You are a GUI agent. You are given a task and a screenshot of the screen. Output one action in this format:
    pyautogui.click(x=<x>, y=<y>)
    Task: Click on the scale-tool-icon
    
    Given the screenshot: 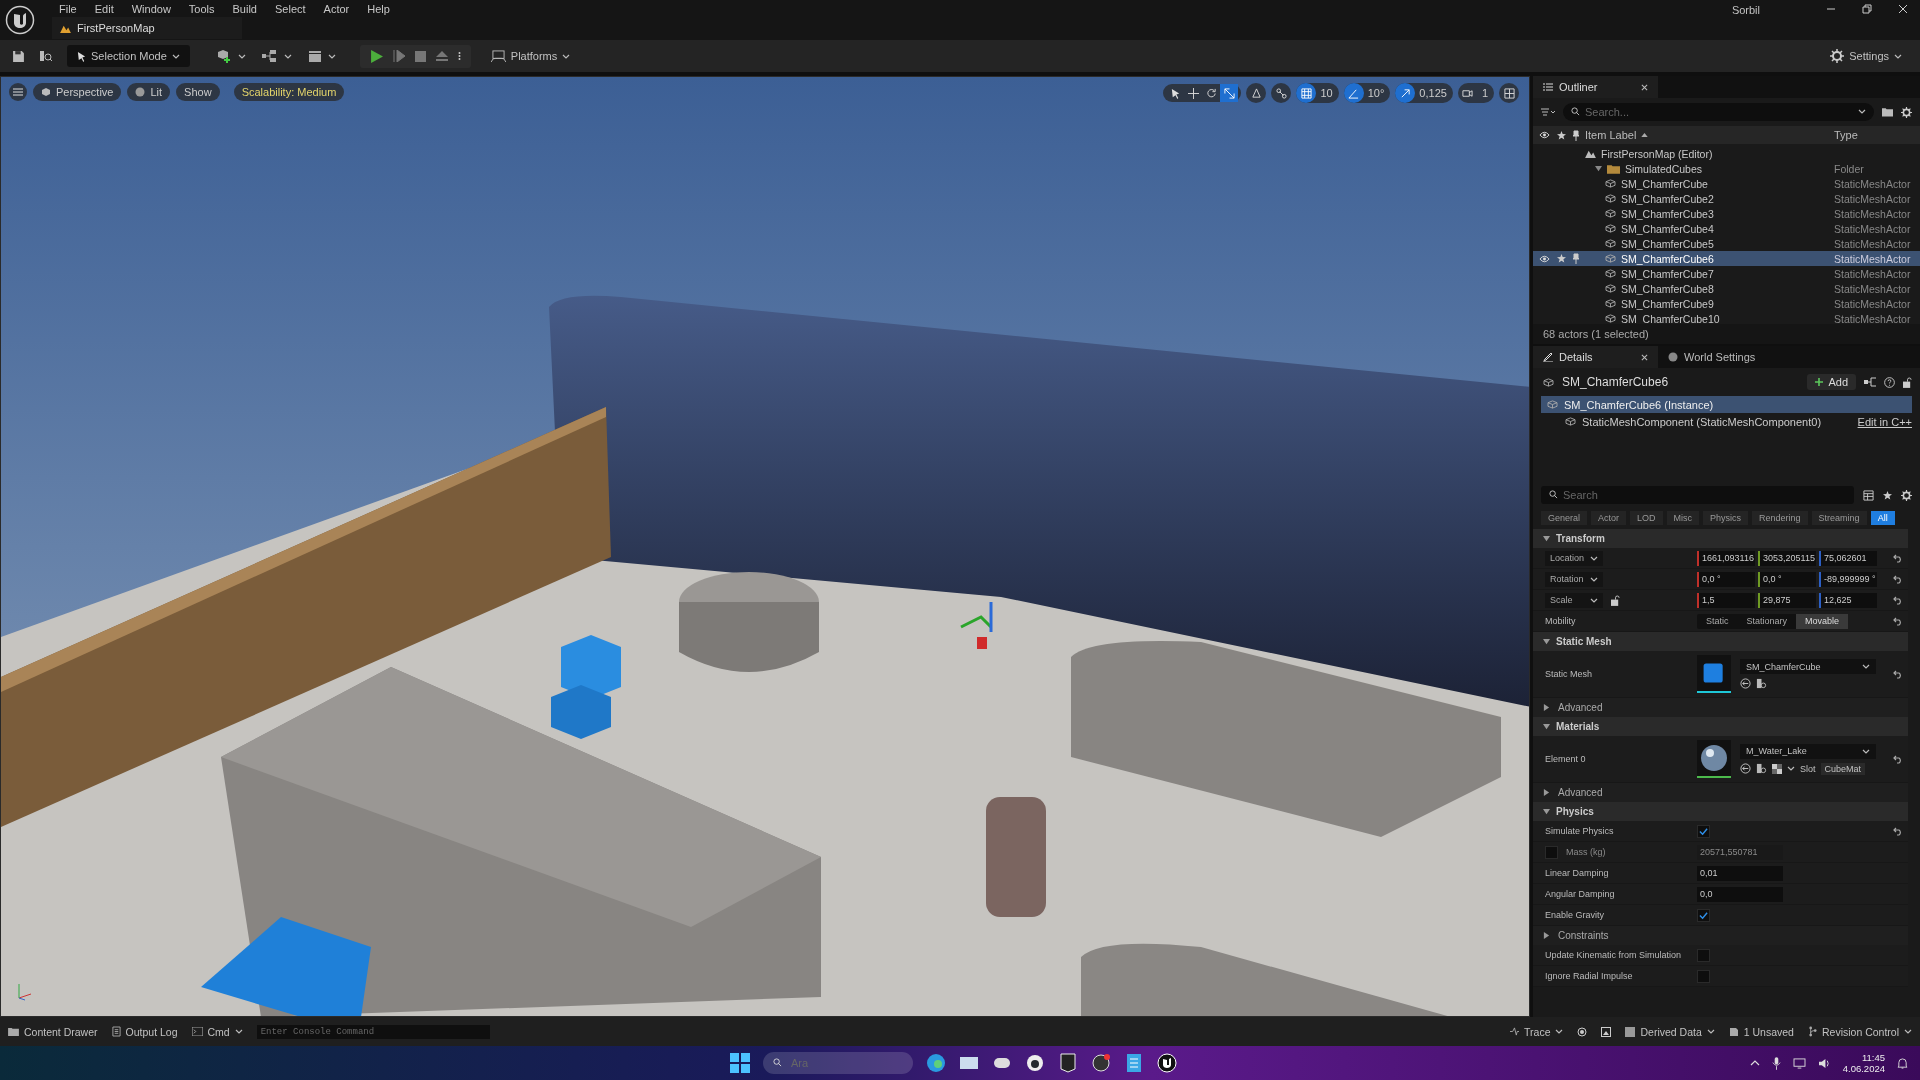 What is the action you would take?
    pyautogui.click(x=1229, y=93)
    